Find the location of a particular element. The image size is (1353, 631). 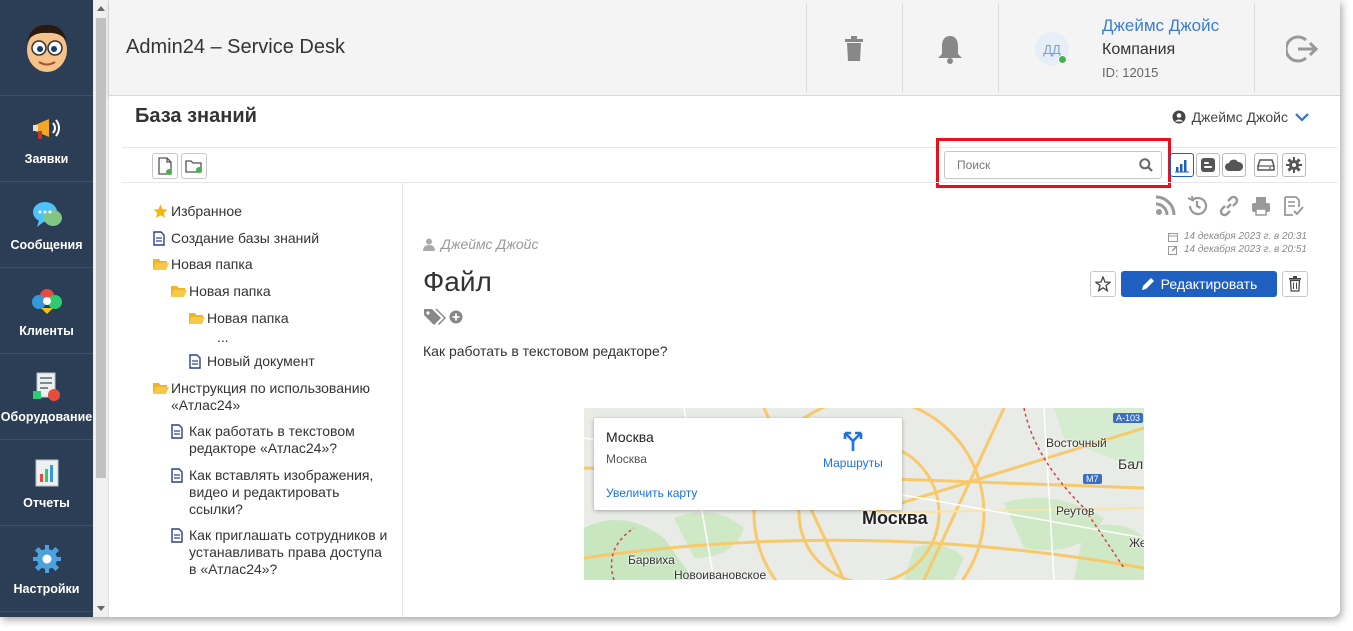

chevron-down-icon is located at coordinates (1302, 117).